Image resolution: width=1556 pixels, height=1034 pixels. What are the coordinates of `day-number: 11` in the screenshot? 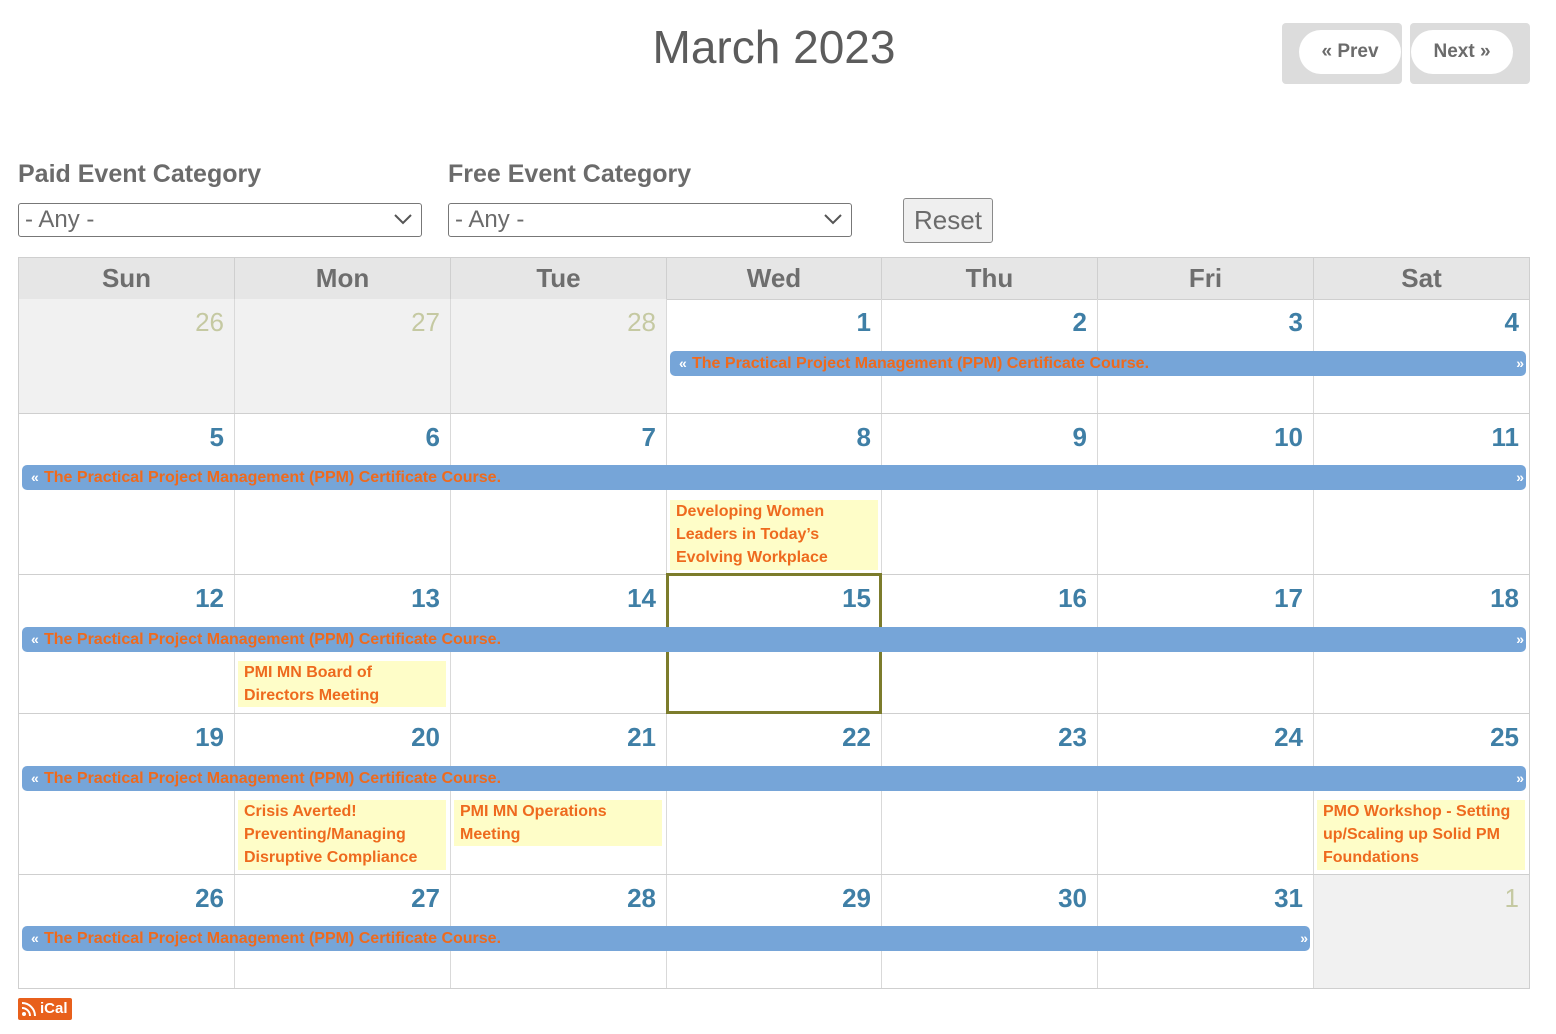 It's located at (1505, 437).